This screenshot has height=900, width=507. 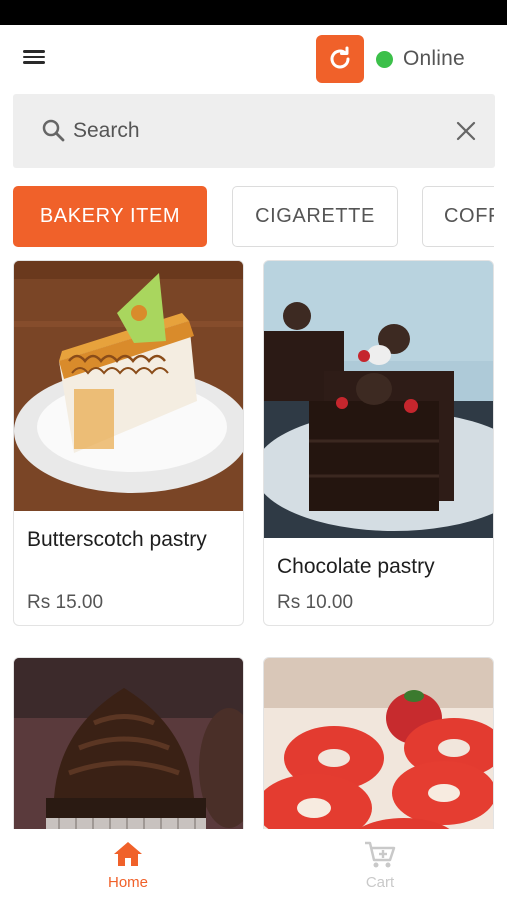 I want to click on category-coffee: COFF, so click(x=458, y=216).